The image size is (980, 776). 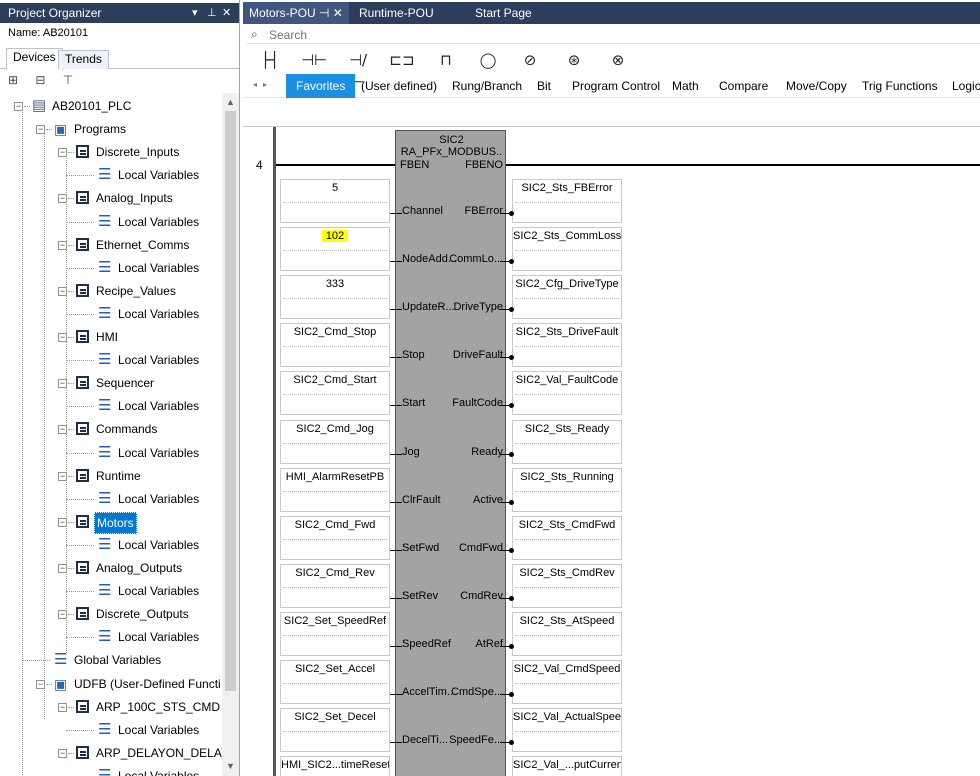 What do you see at coordinates (402, 60) in the screenshot?
I see `block-icon: ⊏⊐` at bounding box center [402, 60].